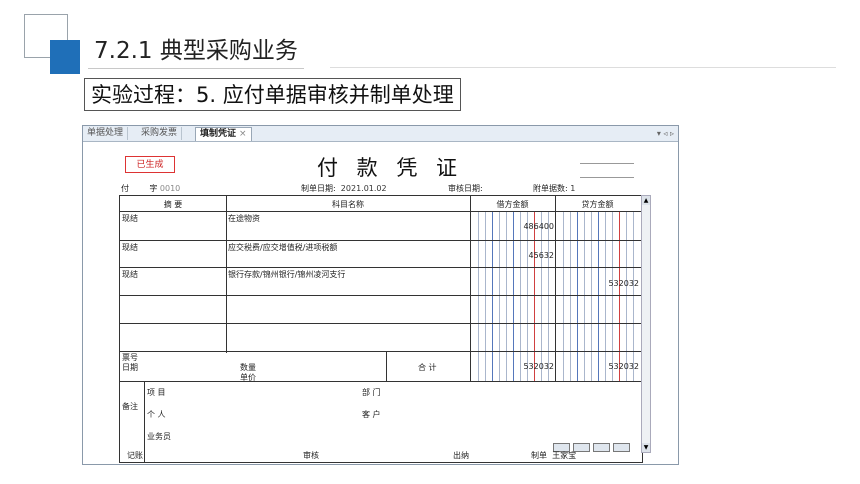 The height and width of the screenshot is (484, 860). Describe the element at coordinates (554, 188) in the screenshot. I see `attachments: 附单据数: 1` at that location.